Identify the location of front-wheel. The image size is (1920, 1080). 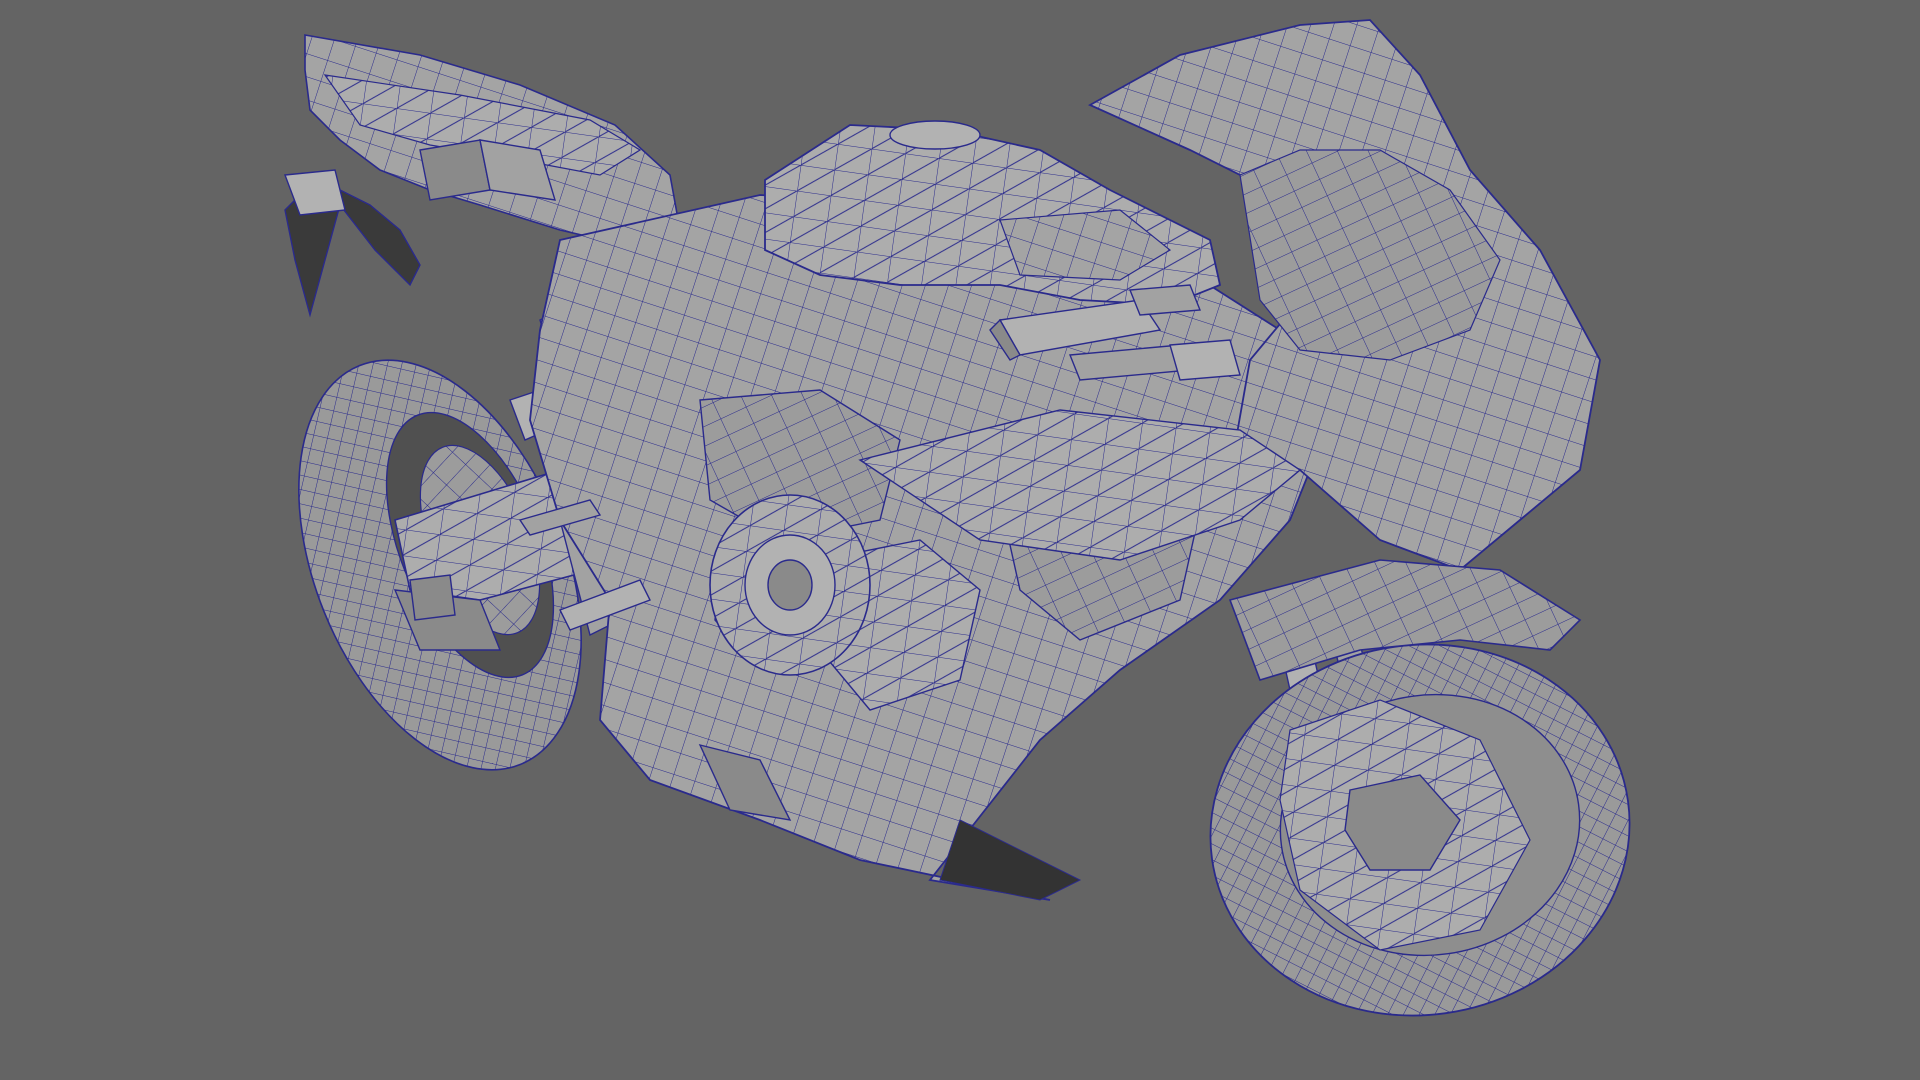
(1419, 830).